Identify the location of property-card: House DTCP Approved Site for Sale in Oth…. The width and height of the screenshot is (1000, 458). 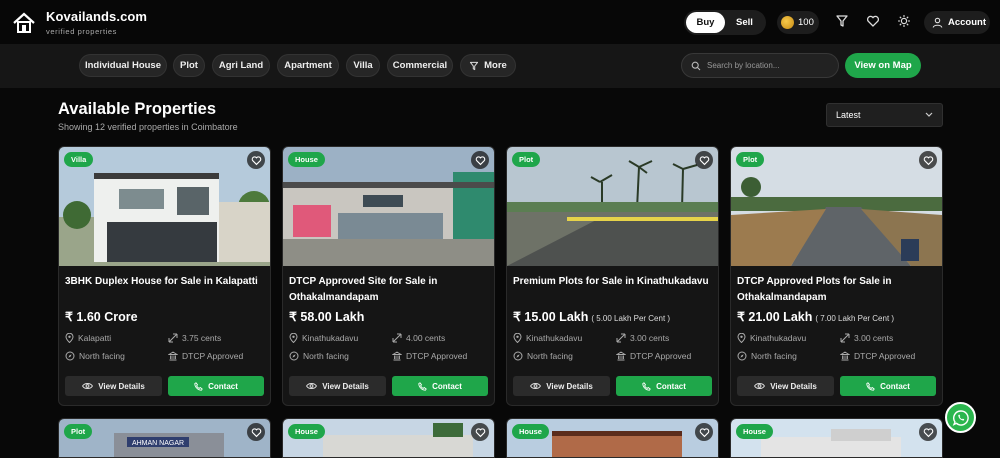
(388, 276).